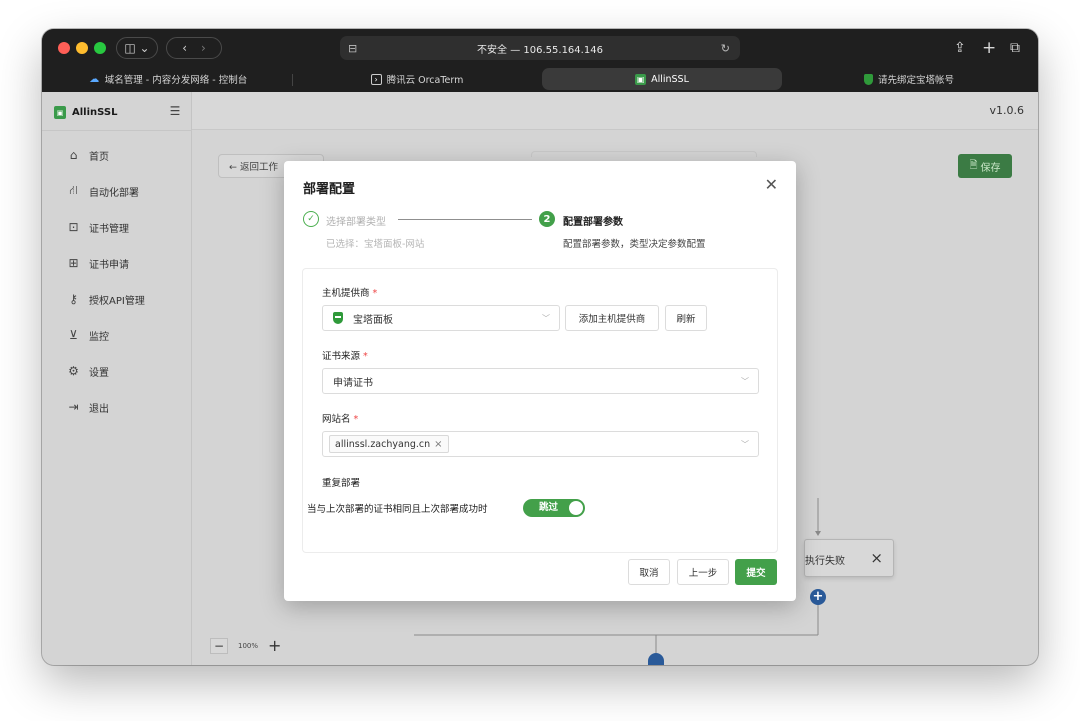 The width and height of the screenshot is (1080, 721). Describe the element at coordinates (137, 48) in the screenshot. I see `sidebar-toggle-button: ◫ ⌄` at that location.